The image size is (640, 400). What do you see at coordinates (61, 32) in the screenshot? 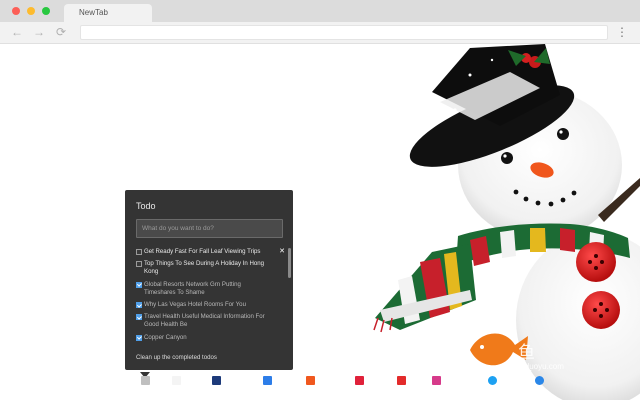
I see `reload-icon: ⟳` at bounding box center [61, 32].